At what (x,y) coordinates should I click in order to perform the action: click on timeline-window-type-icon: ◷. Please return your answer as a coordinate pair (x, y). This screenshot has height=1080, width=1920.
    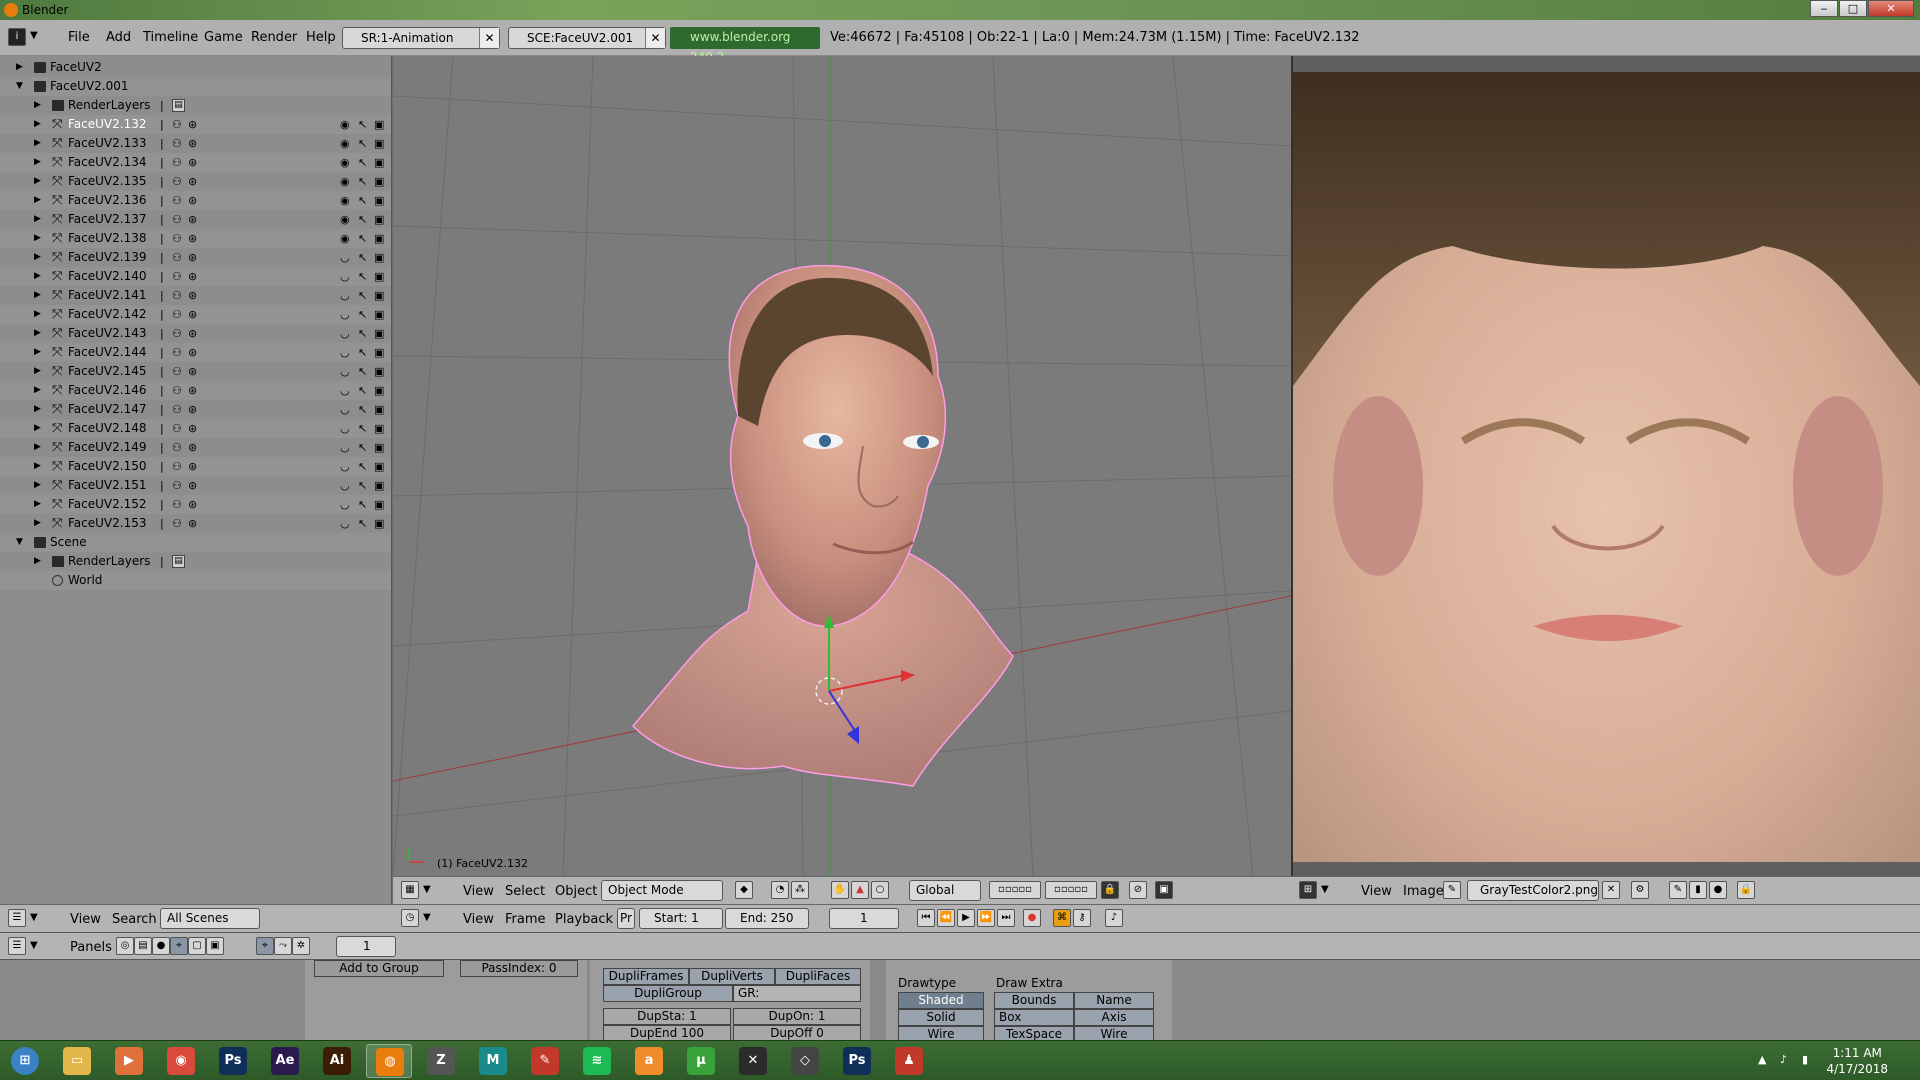
    Looking at the image, I should click on (410, 918).